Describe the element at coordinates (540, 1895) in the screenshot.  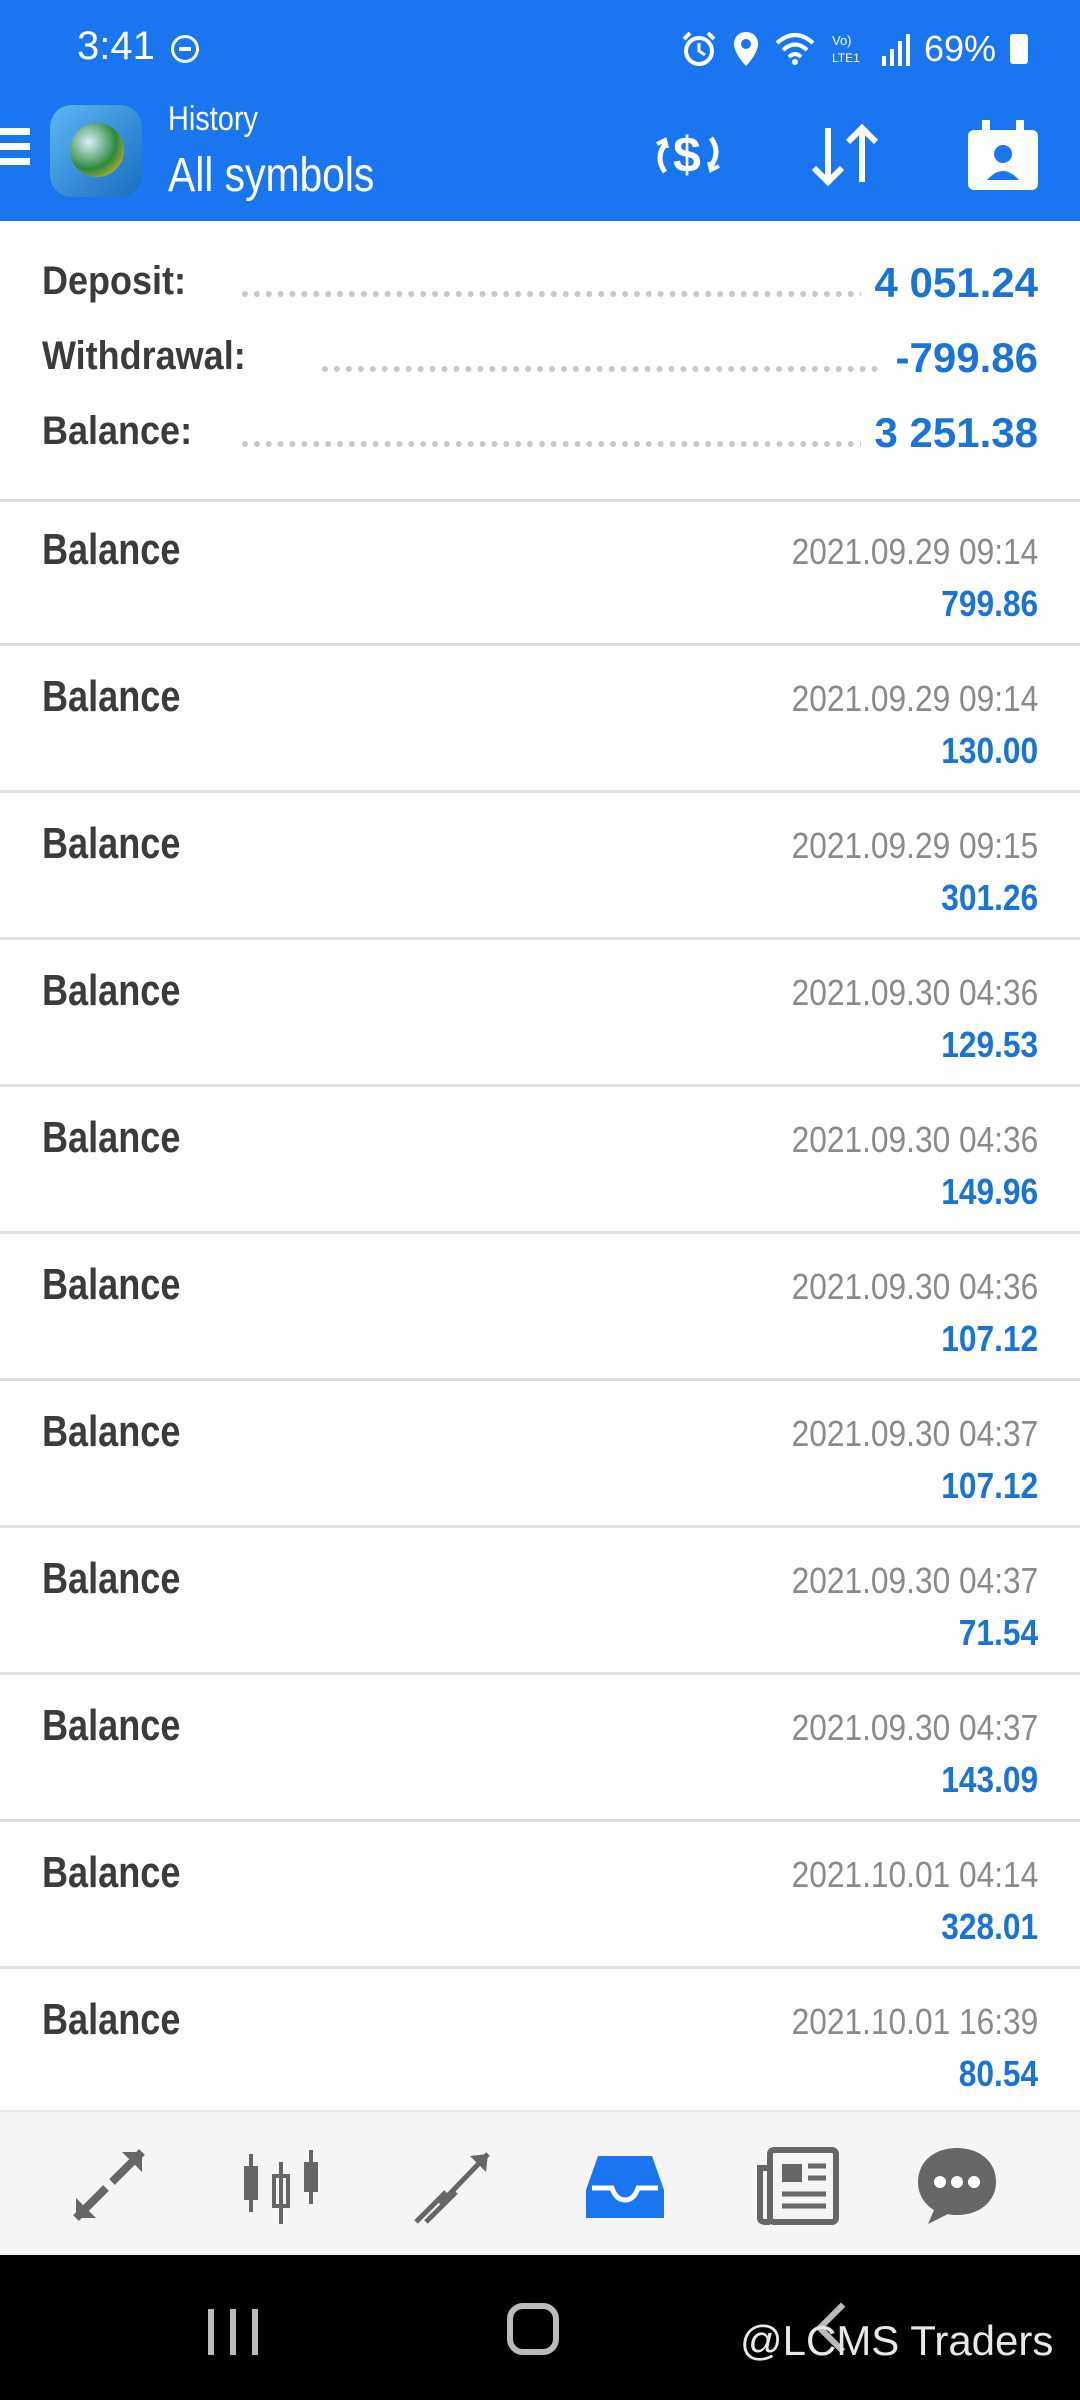
I see `list-item: Balance 2021.10.01 04:14 328.01` at that location.